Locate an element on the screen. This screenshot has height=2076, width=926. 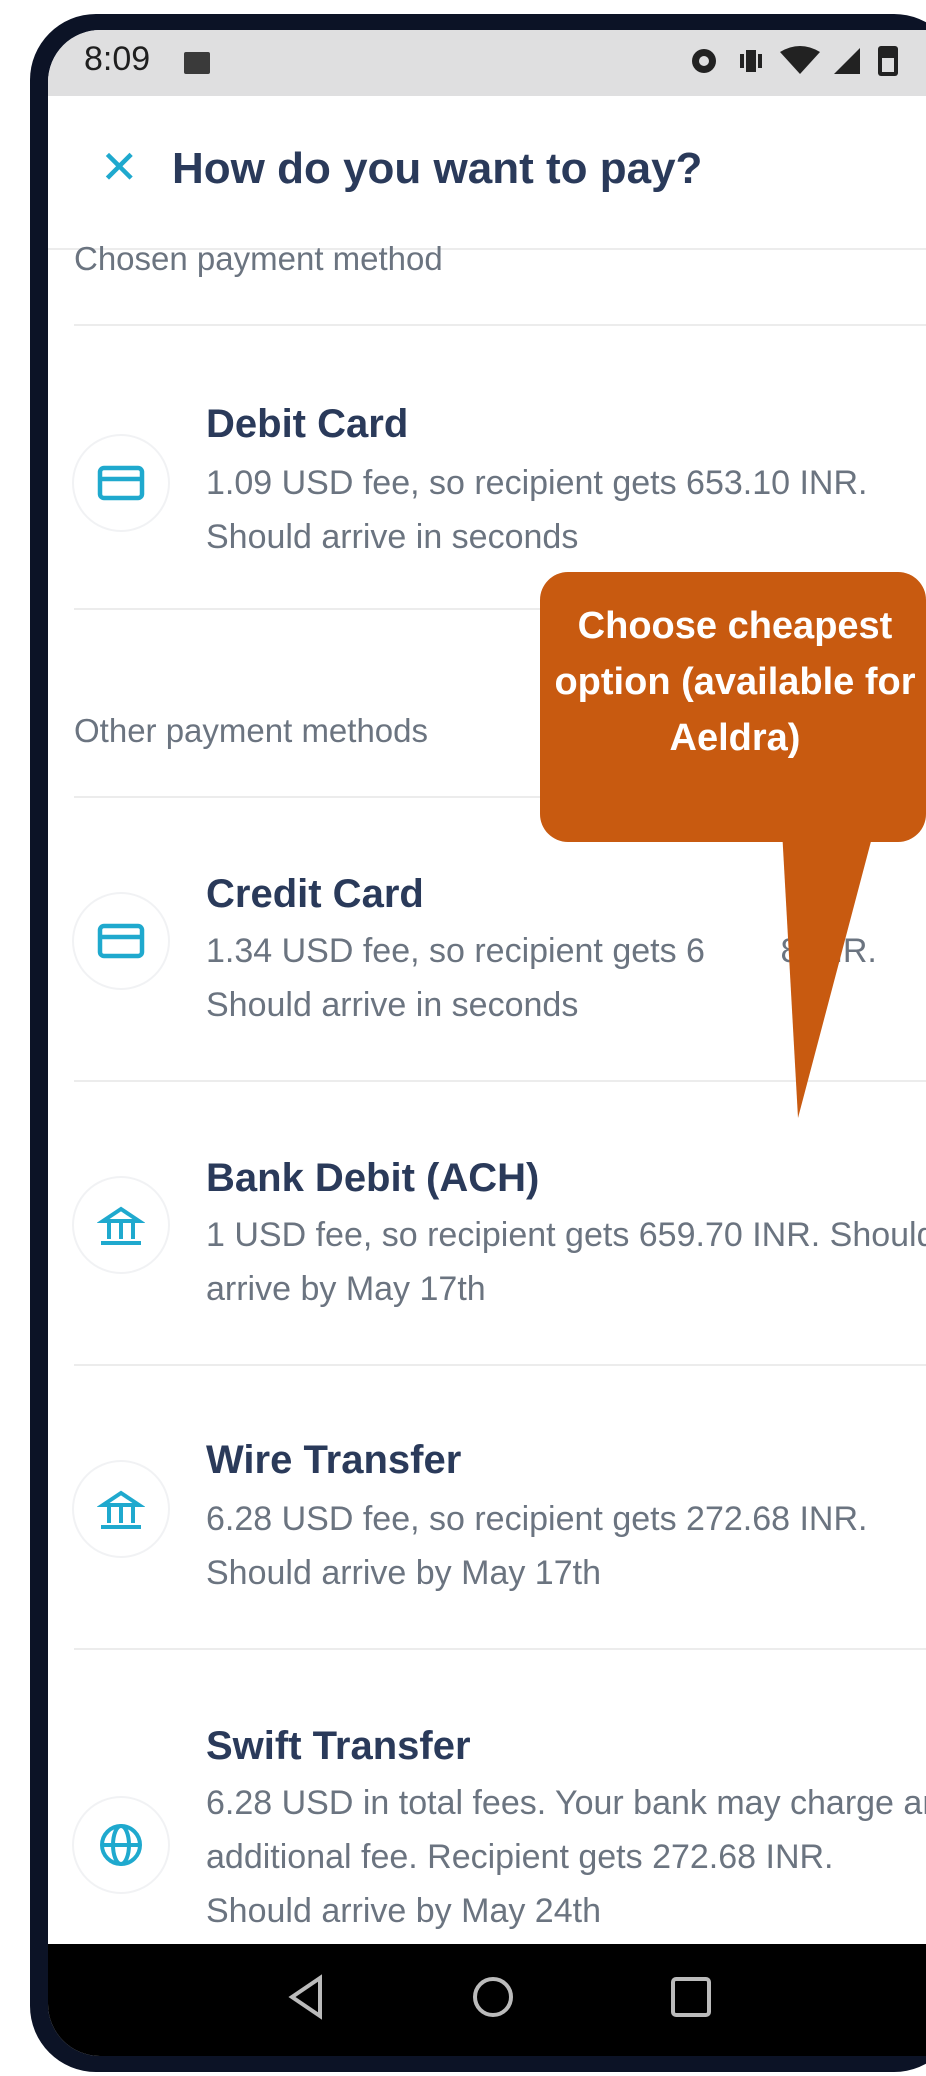
status-icons is located at coordinates (803, 64).